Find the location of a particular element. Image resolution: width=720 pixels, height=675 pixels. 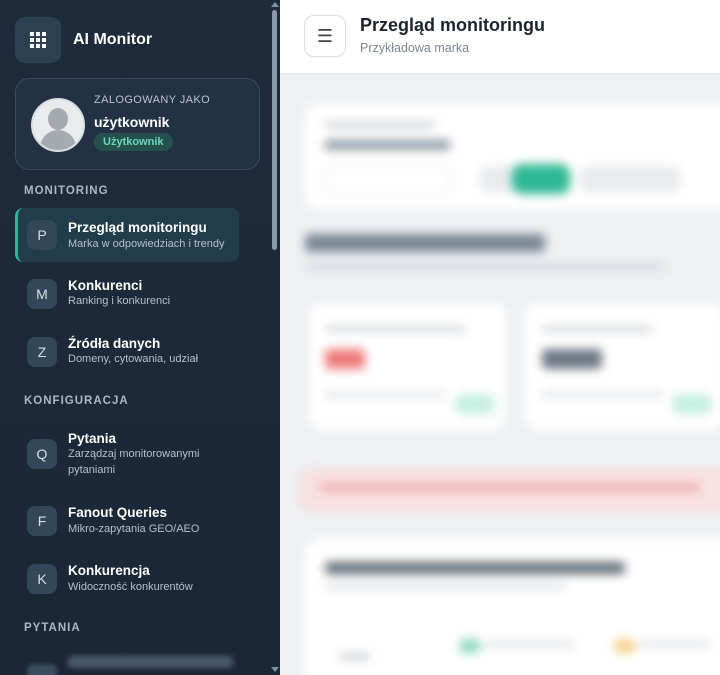

page-title: Przegląd monitoringu is located at coordinates (453, 25).